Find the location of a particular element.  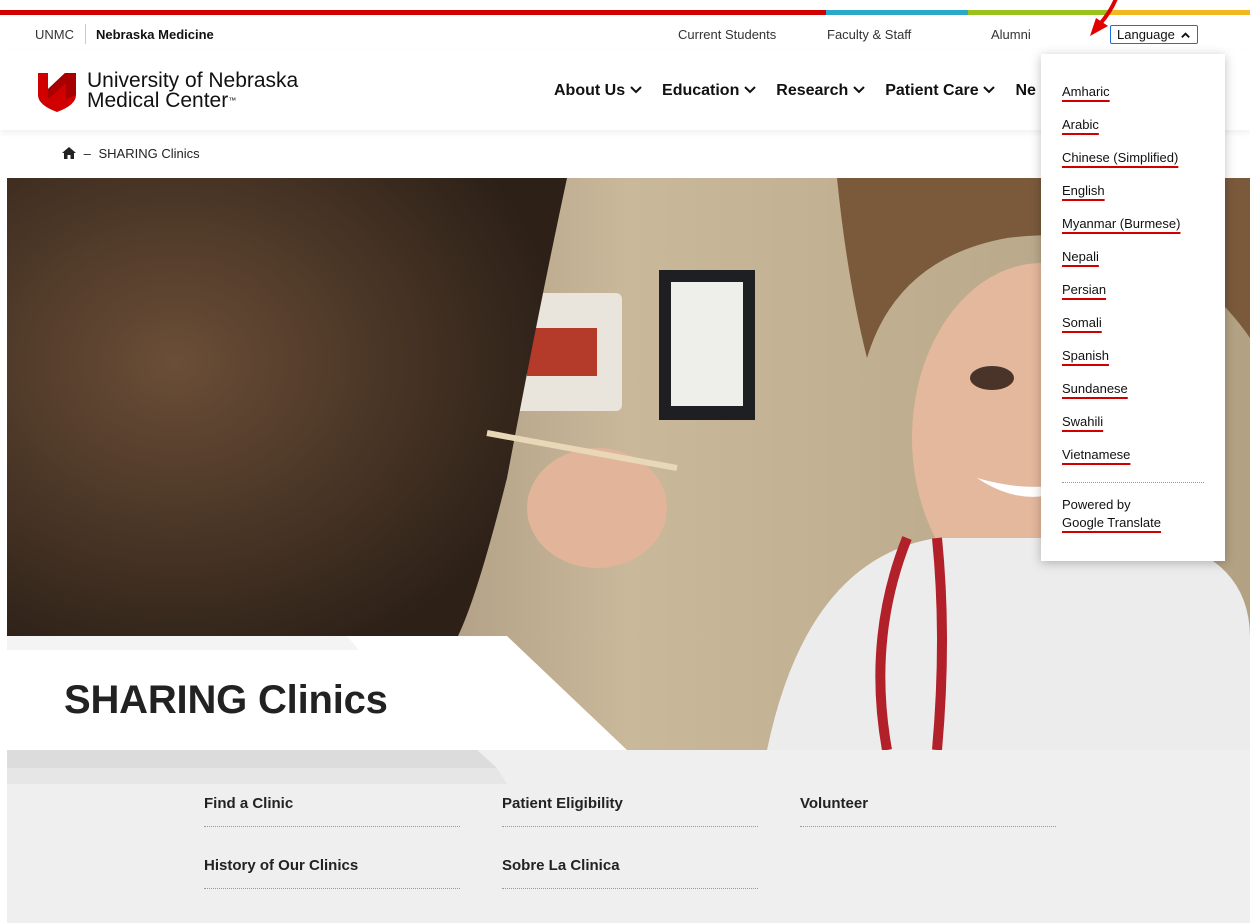

language-option-english: English is located at coordinates (1083, 190).